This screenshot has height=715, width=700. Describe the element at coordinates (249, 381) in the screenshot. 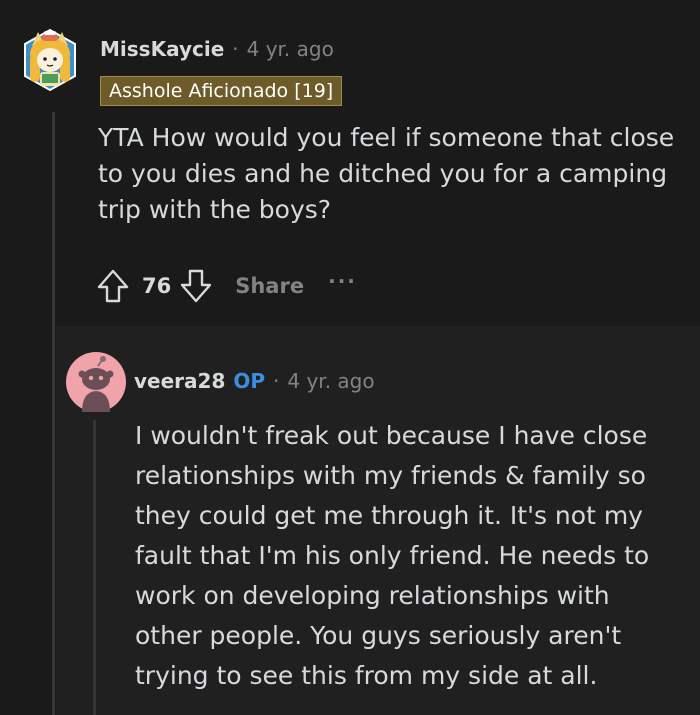

I see `op-badge: OP` at that location.